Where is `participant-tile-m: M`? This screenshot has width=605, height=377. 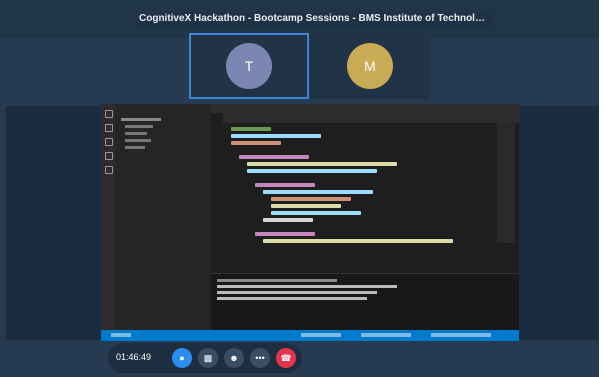 participant-tile-m: M is located at coordinates (370, 66).